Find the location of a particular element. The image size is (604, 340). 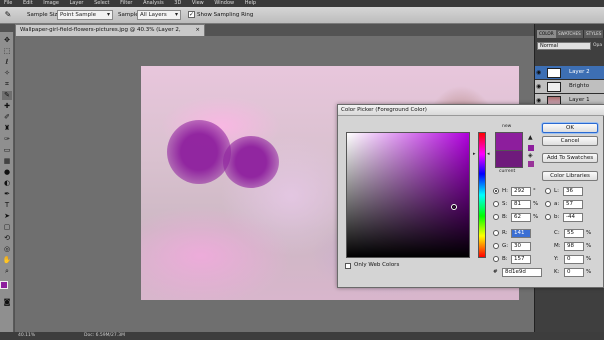

layer-row: ◉ Layer 2 is located at coordinates (569, 73).